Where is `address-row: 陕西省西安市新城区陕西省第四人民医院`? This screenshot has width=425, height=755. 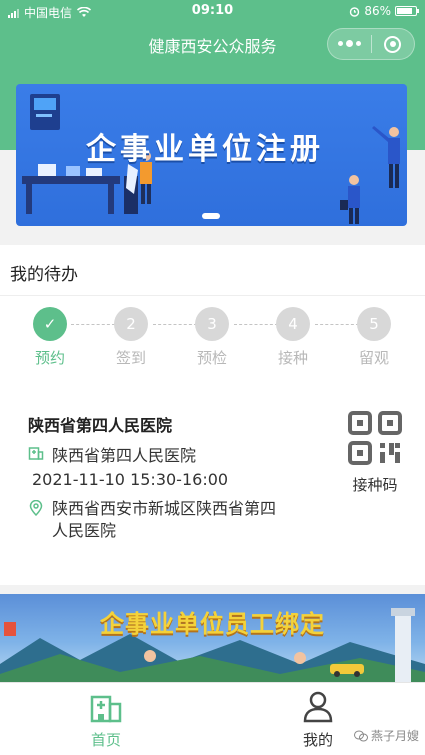
address-row: 陕西省西安市新城区陕西省第四人民医院 is located at coordinates (155, 520).